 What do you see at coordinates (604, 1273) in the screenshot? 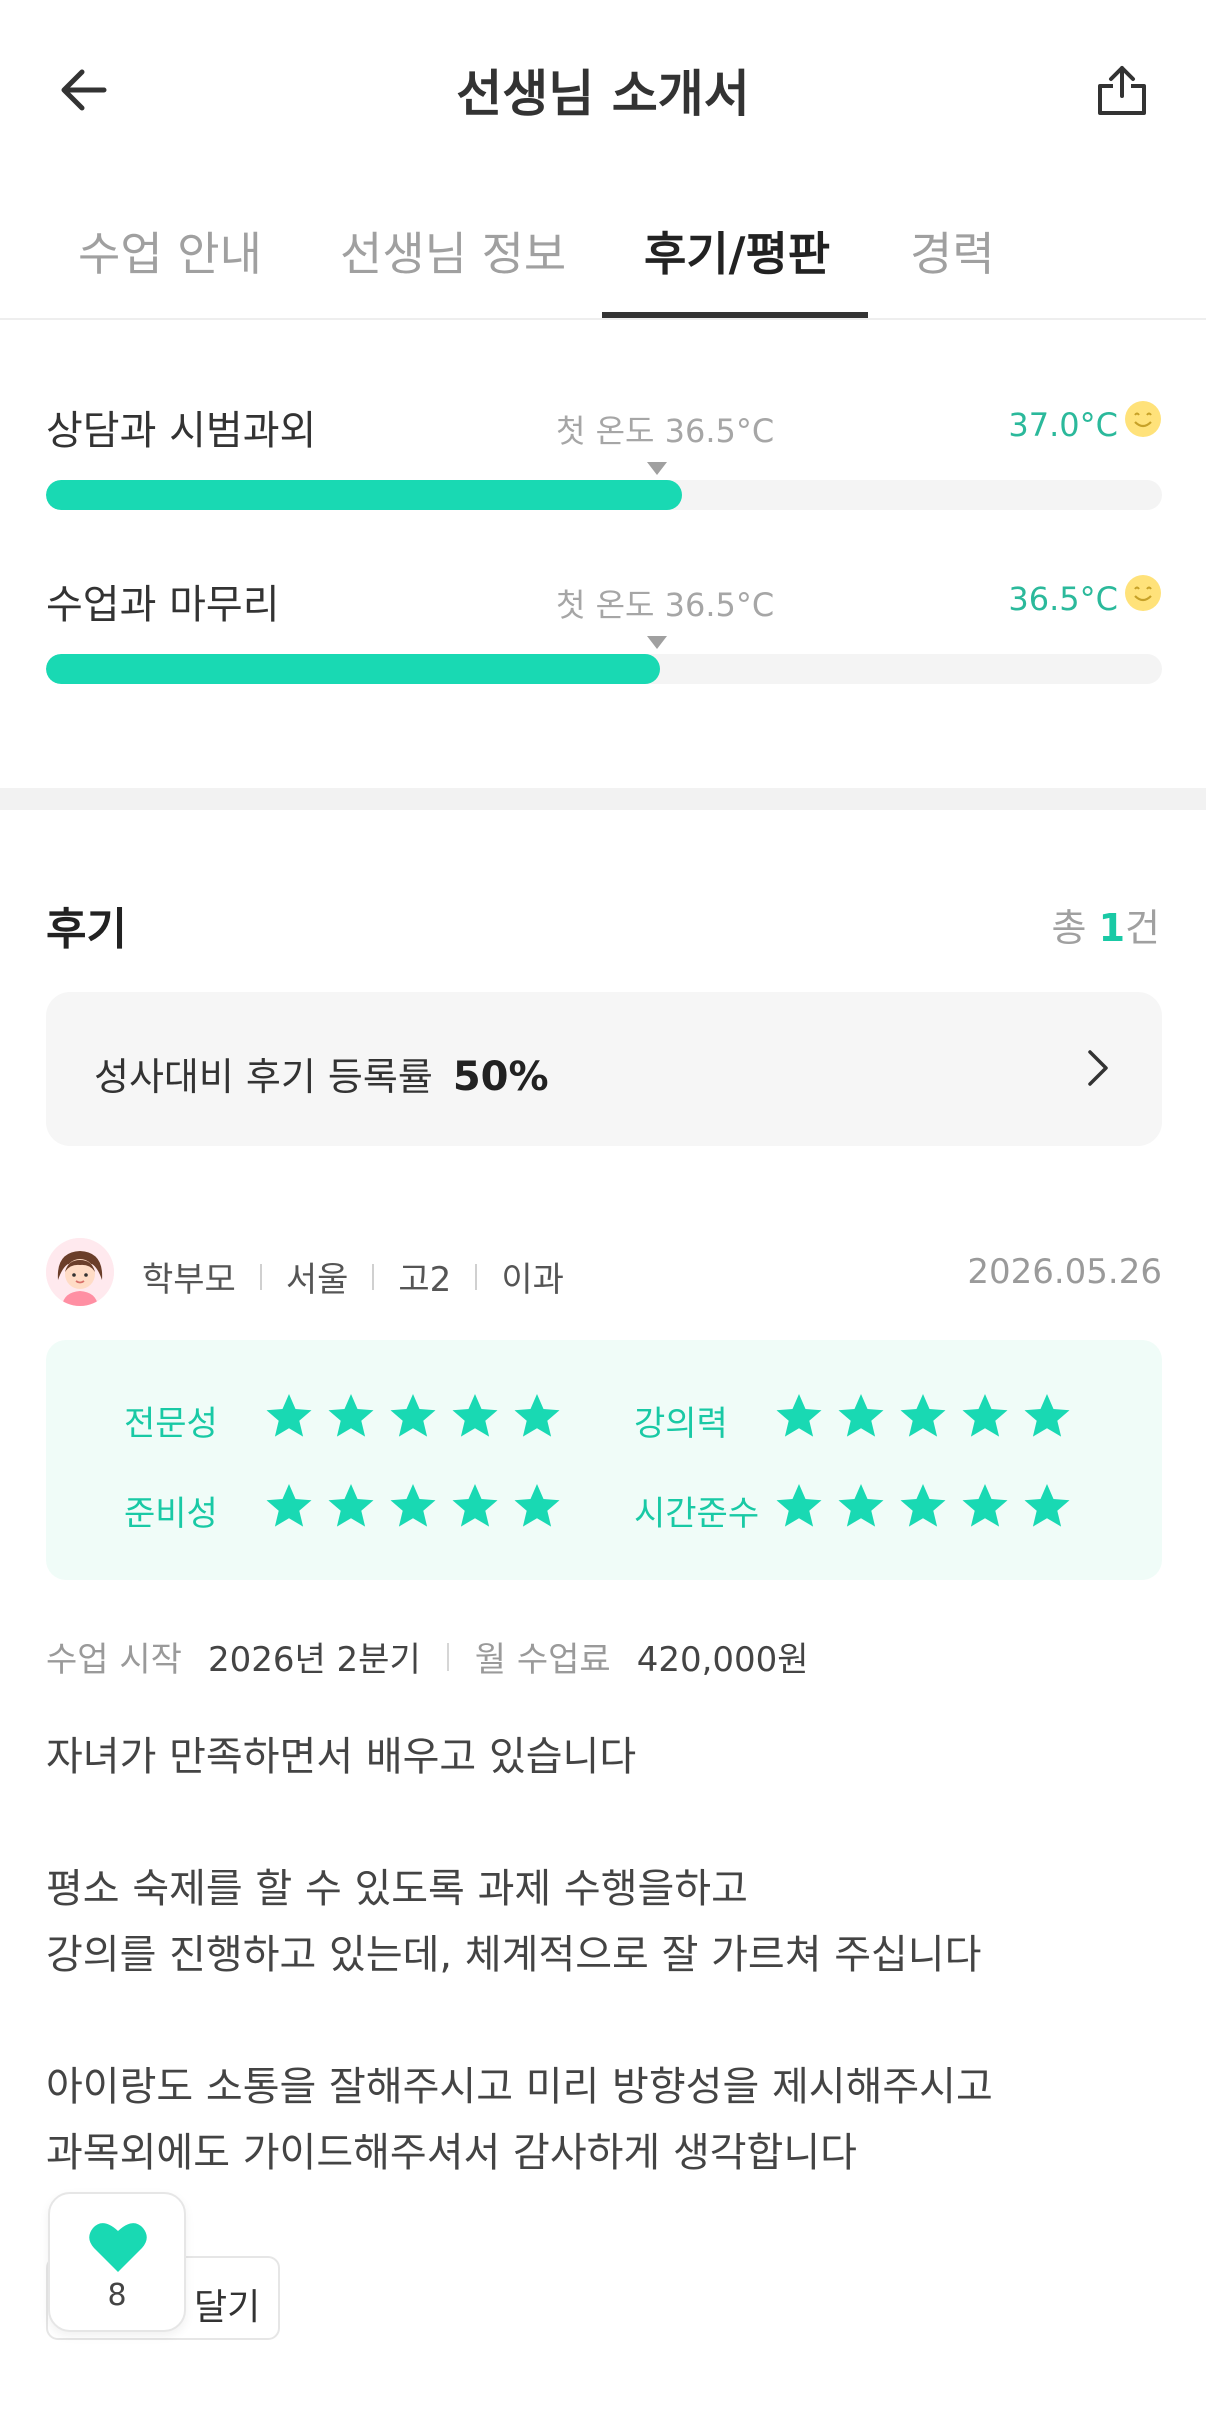
I see `review-header: 학부모 서울 고2 이과 2026.05.26` at bounding box center [604, 1273].